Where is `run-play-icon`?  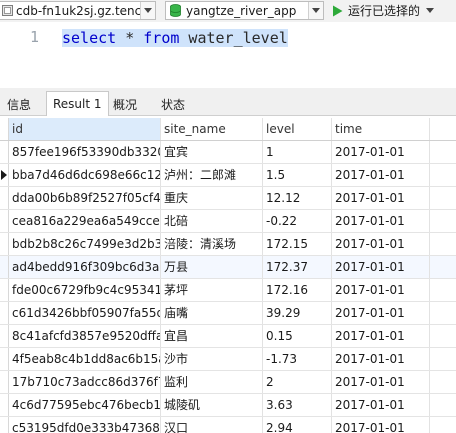 run-play-icon is located at coordinates (338, 10).